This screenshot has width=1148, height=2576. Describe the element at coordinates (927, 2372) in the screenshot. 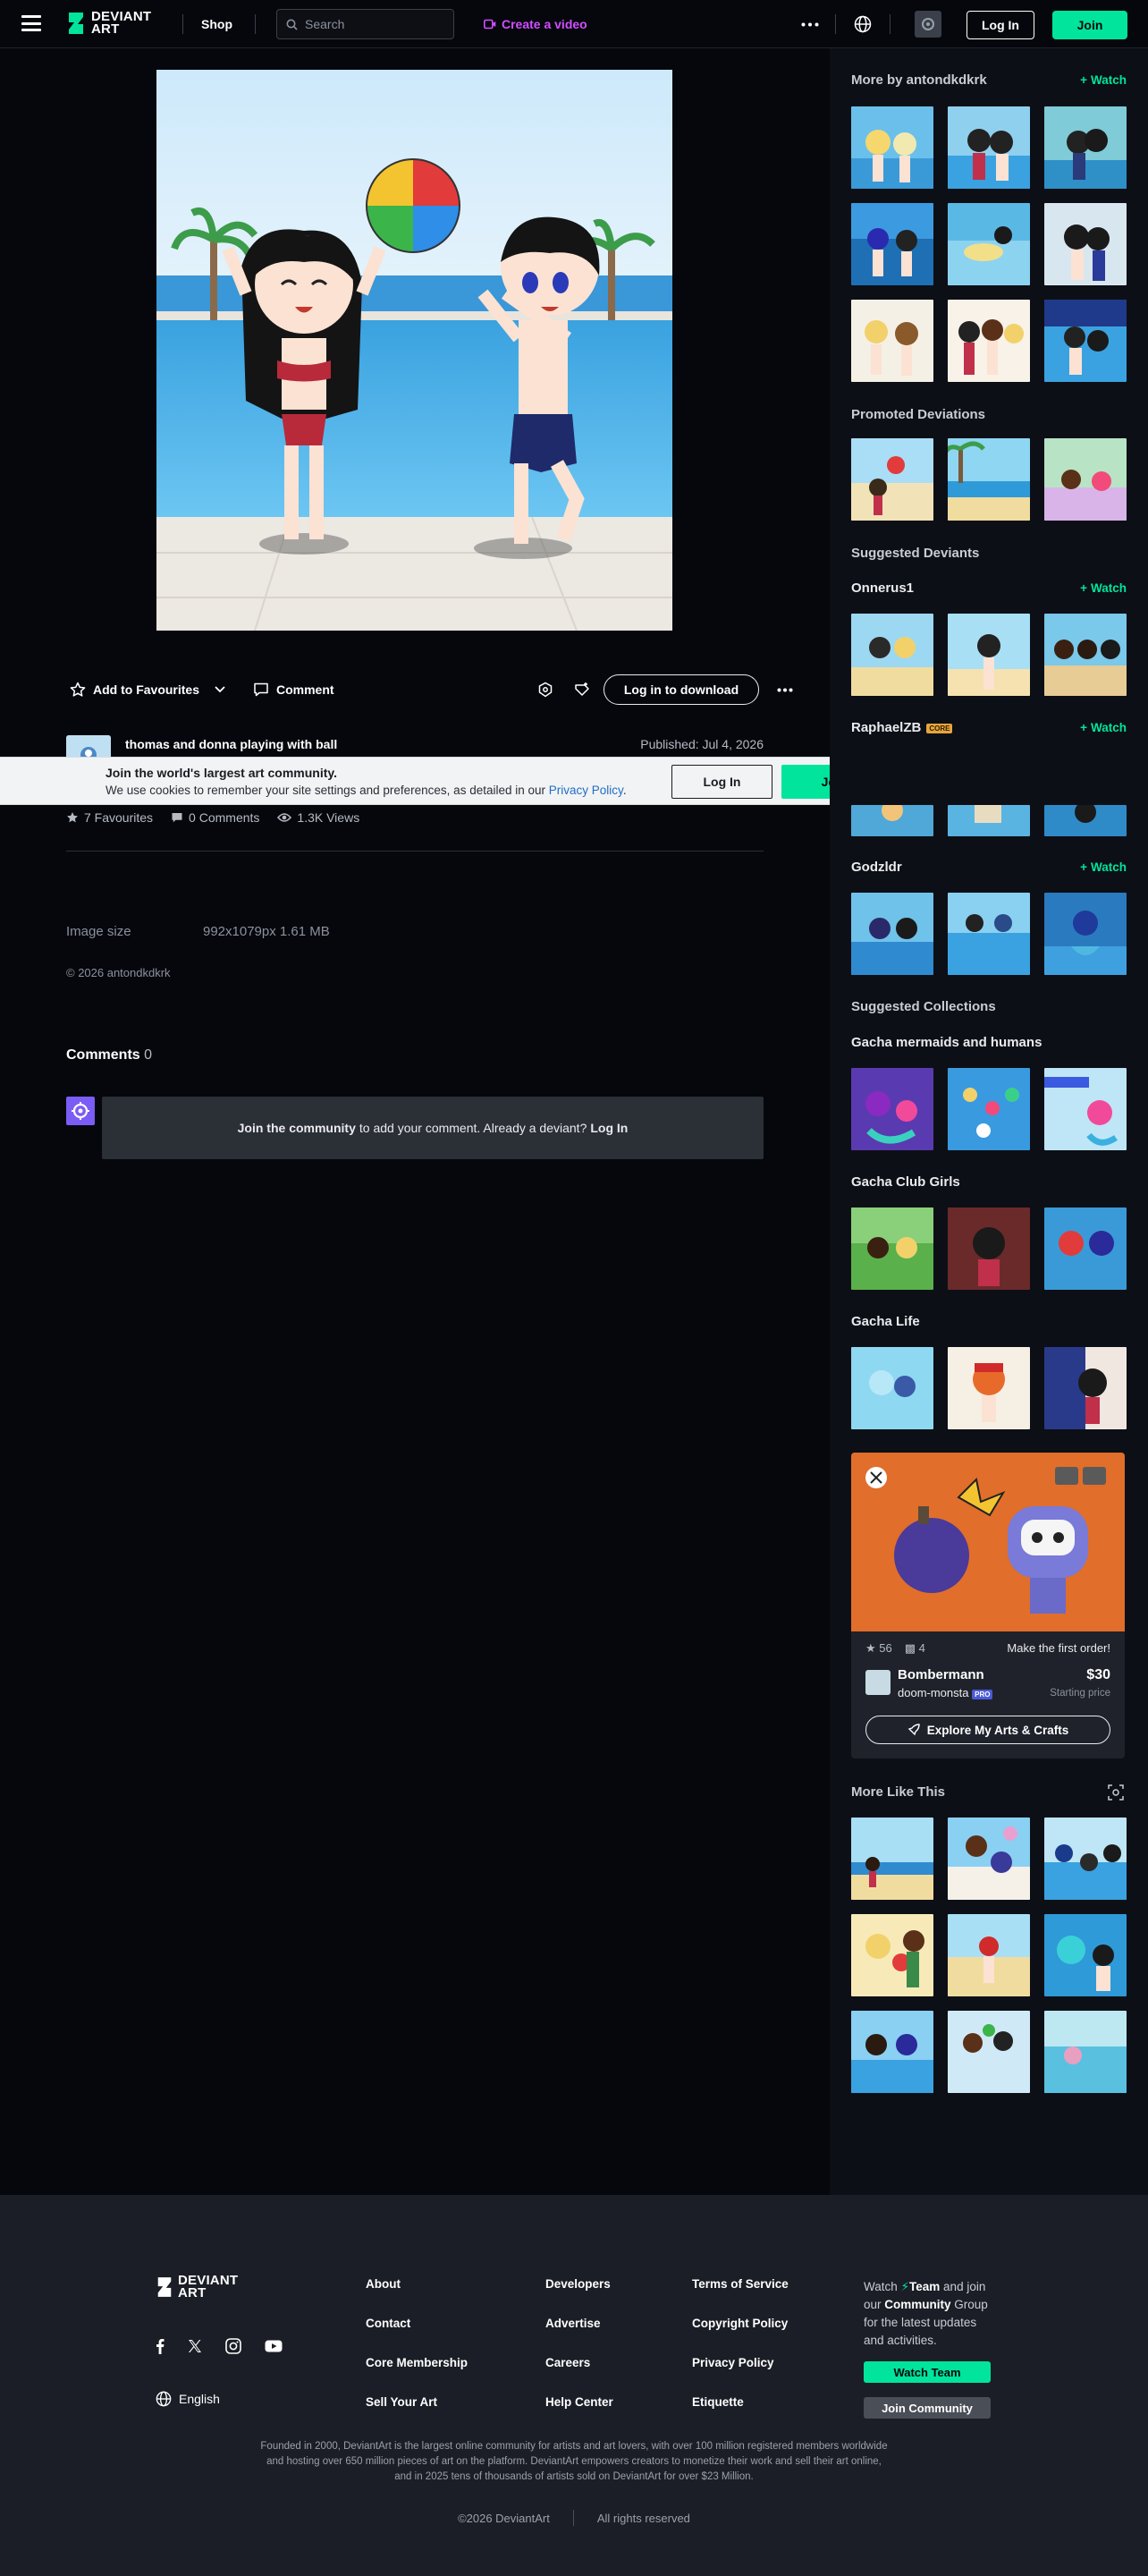

I see `watch-team-button: Watch Team` at that location.